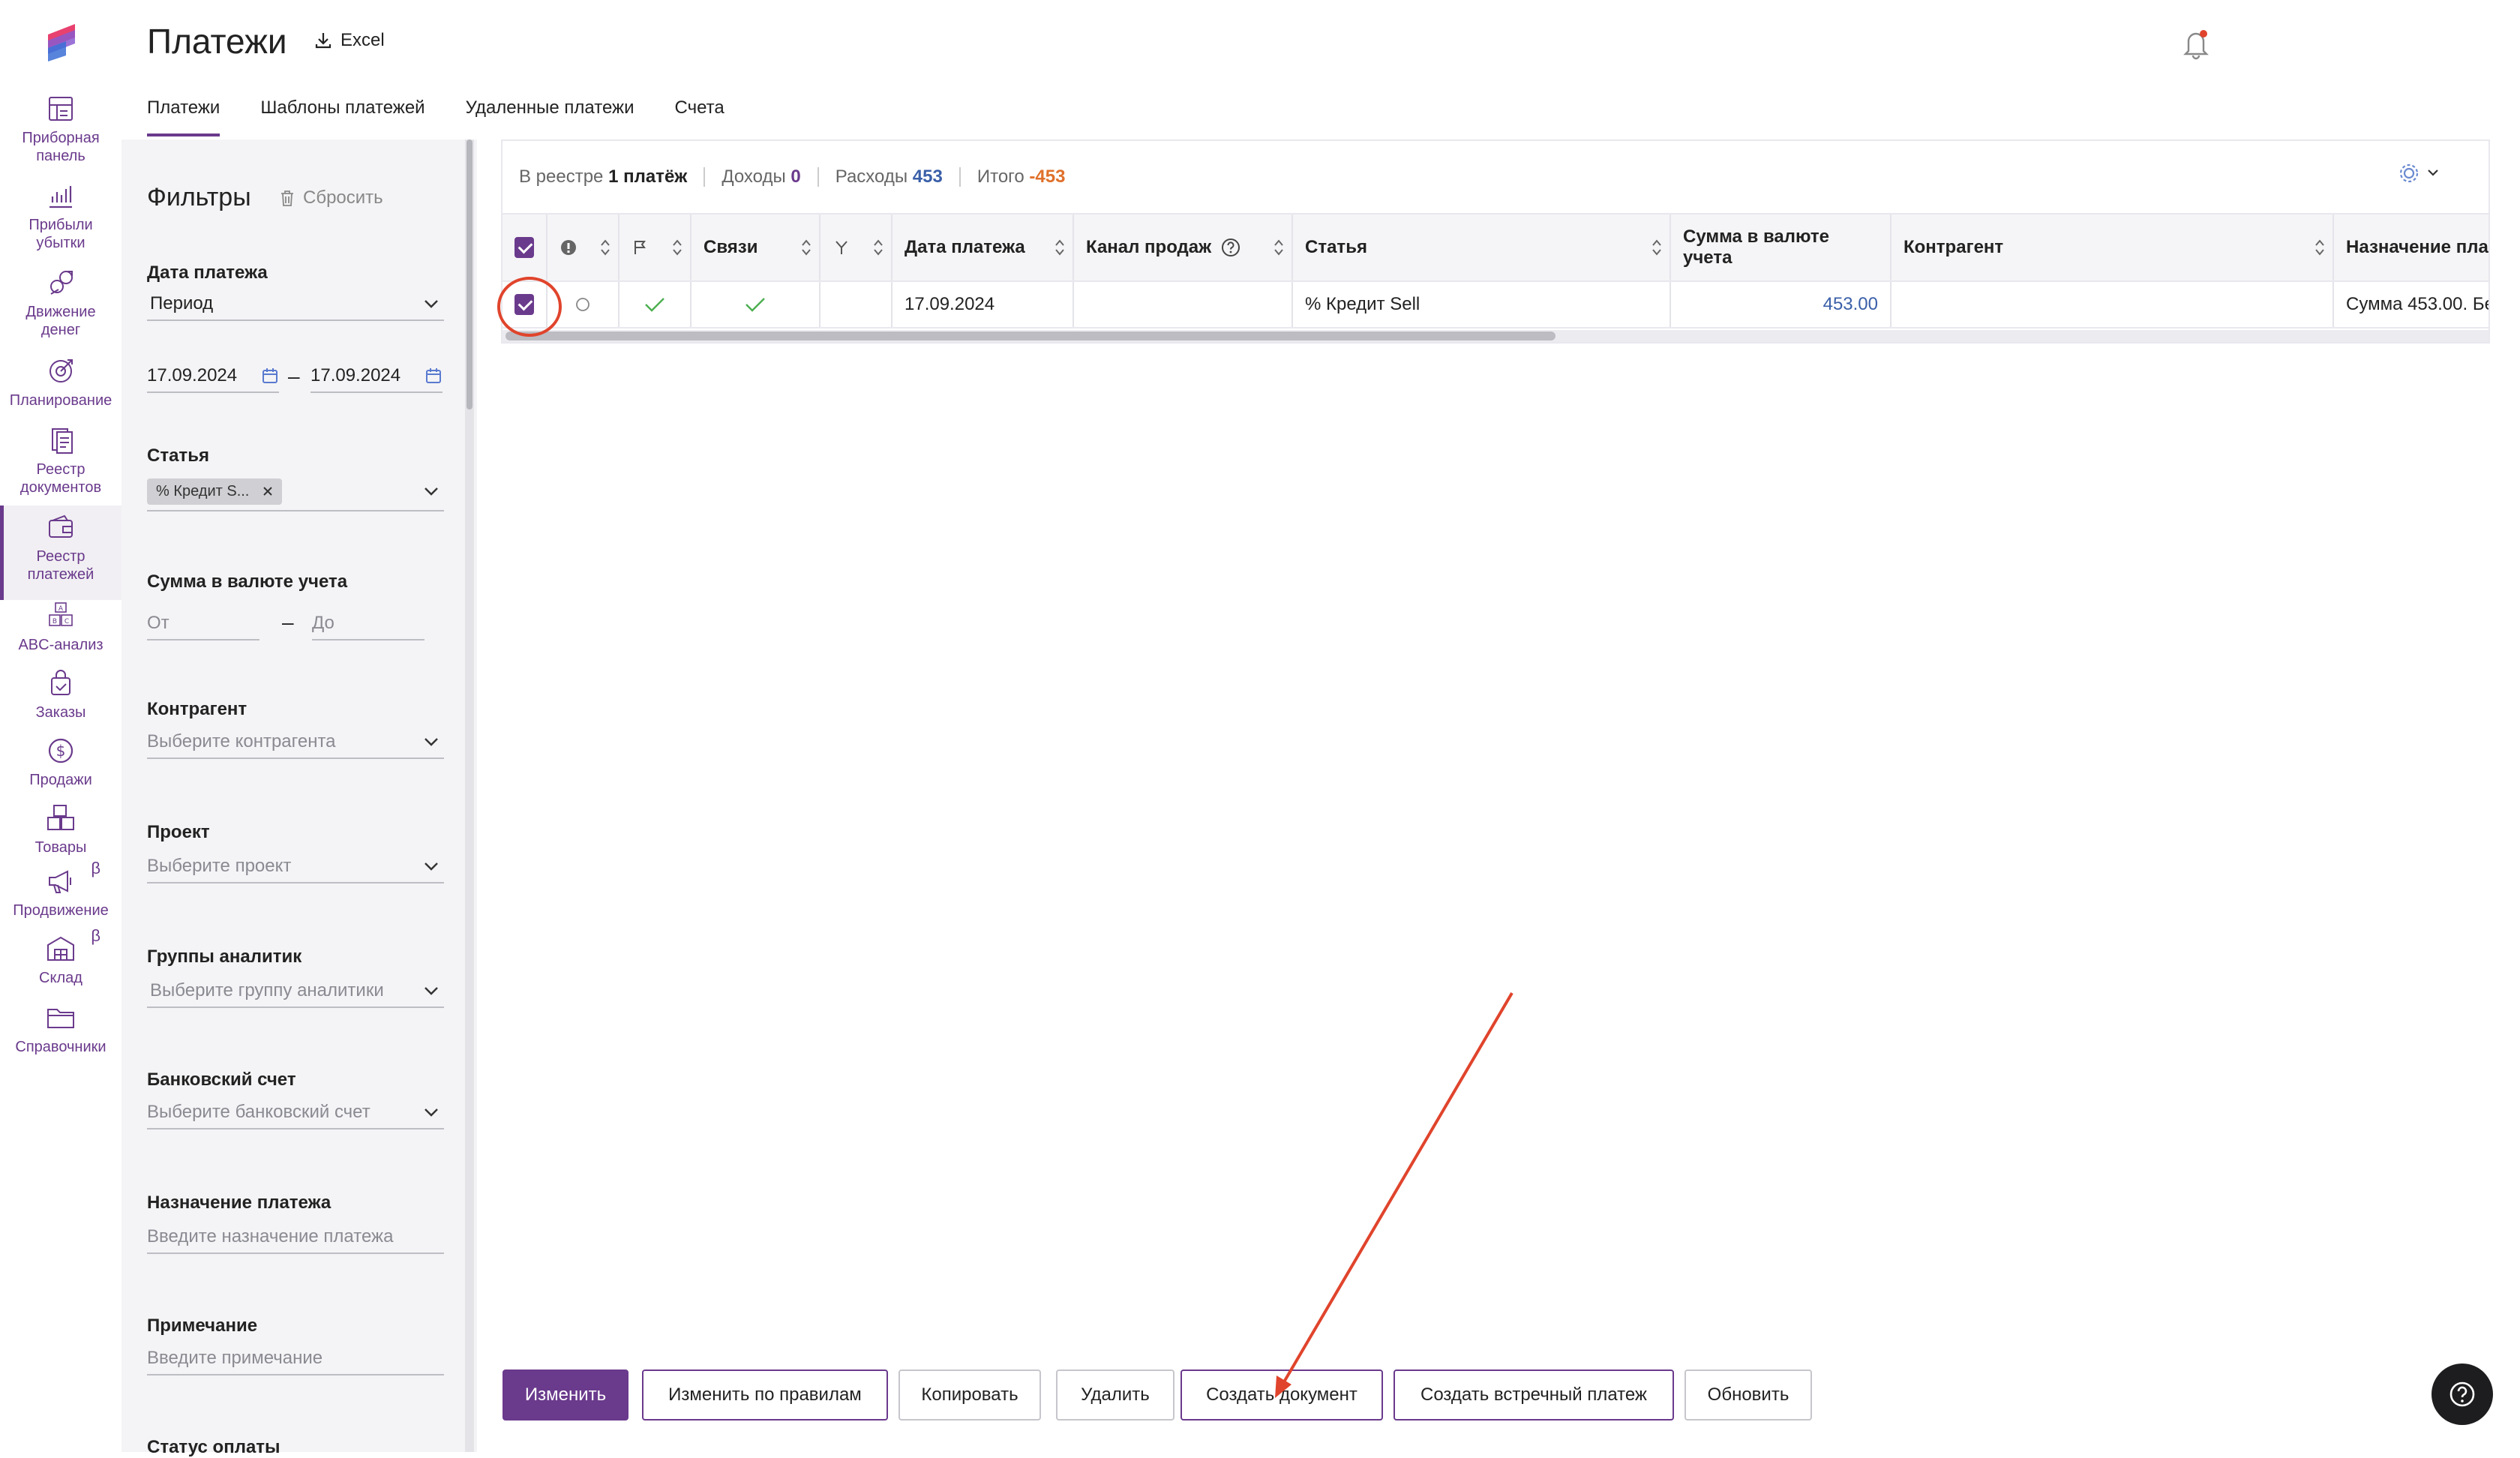  I want to click on sidebar-item-bag: Заказы, so click(61, 694).